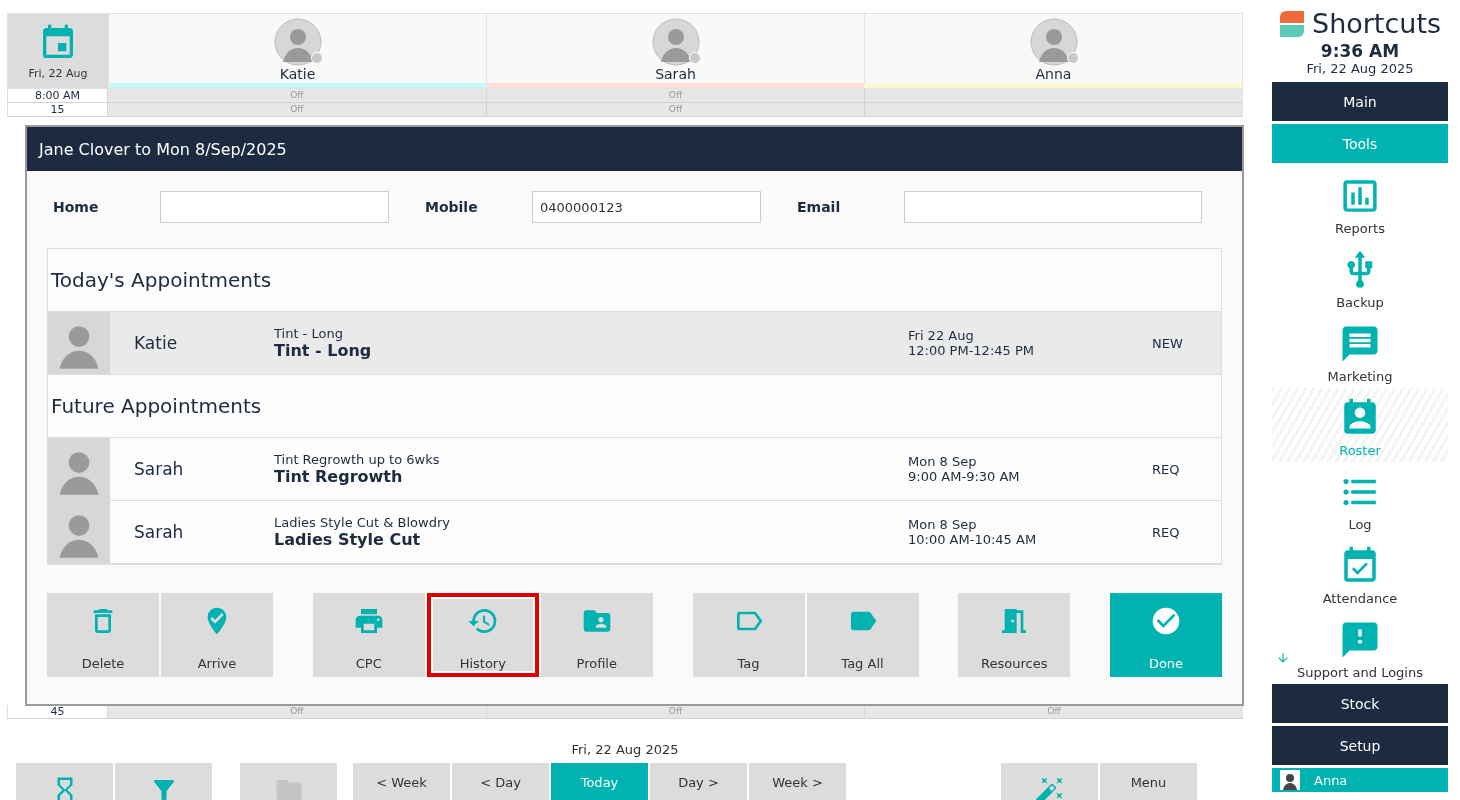 Image resolution: width=1460 pixels, height=800 pixels. I want to click on action-button: Tag, so click(748, 635).